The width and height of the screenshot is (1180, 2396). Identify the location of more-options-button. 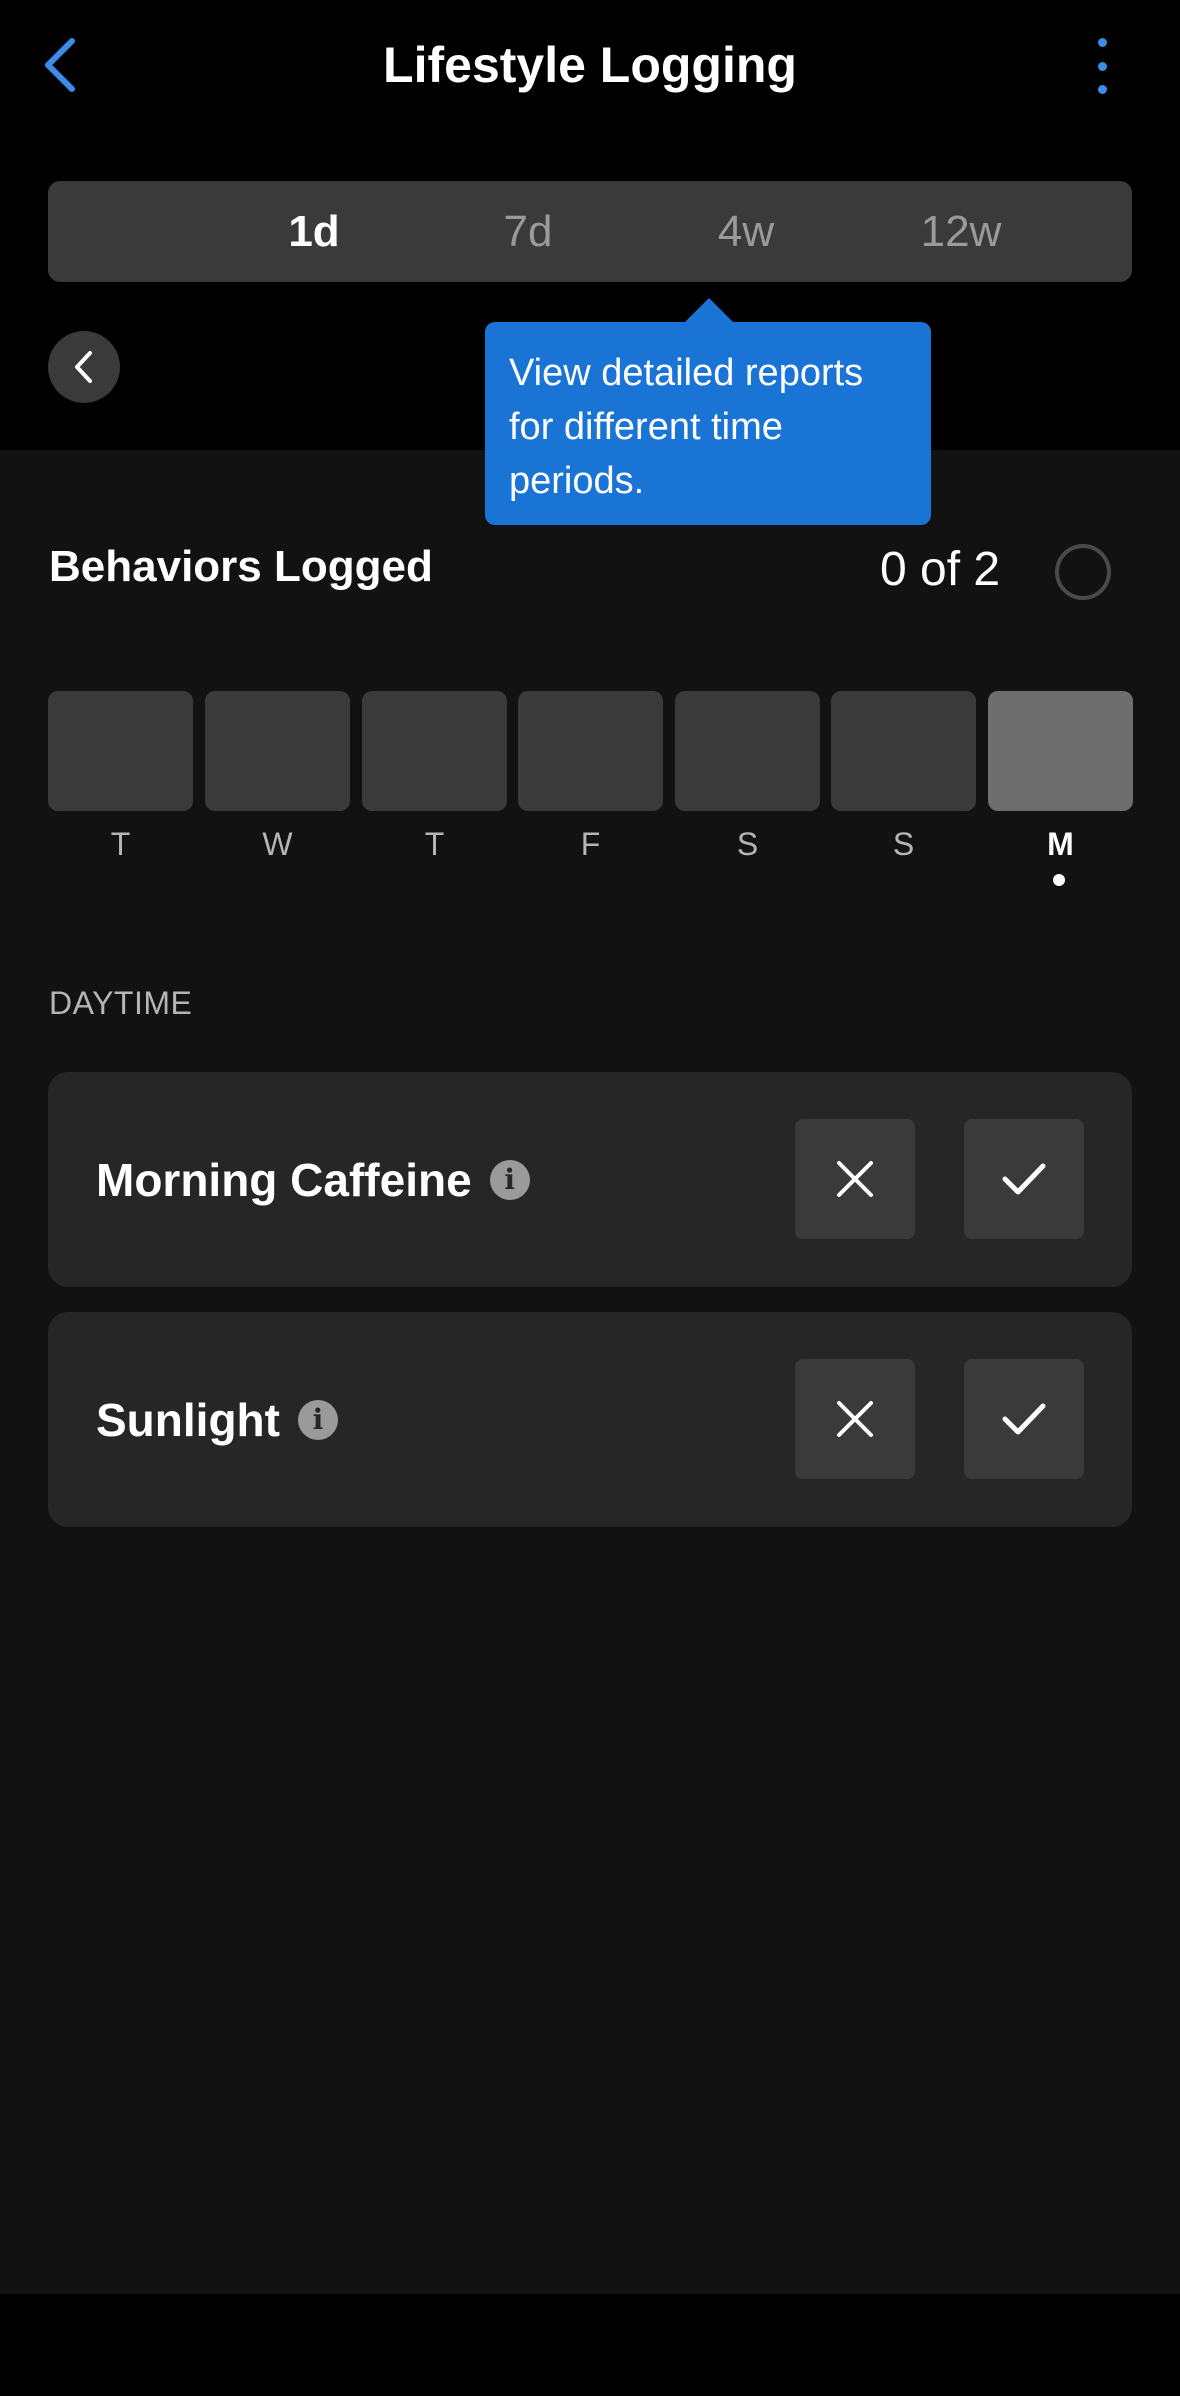
(1102, 66).